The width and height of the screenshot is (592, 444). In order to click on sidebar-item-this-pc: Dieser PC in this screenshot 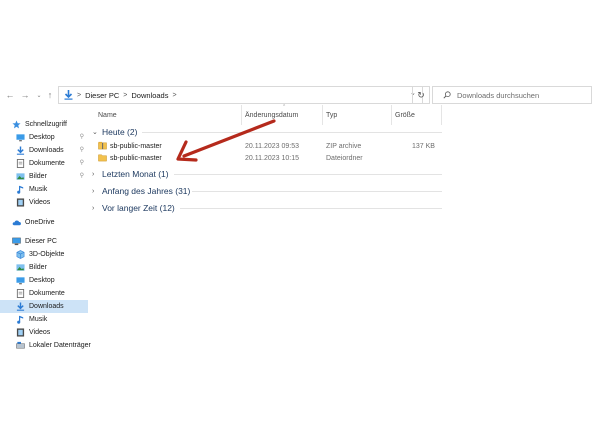, I will do `click(56, 241)`.